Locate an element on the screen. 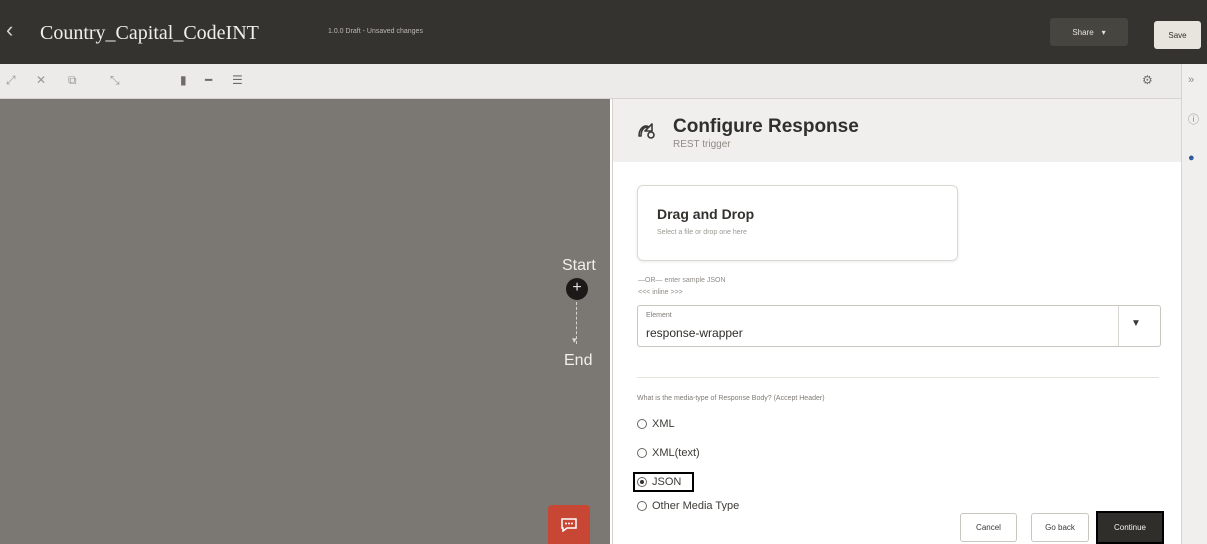 This screenshot has width=1207, height=544. radio-xml-text: XML(text) is located at coordinates (668, 453).